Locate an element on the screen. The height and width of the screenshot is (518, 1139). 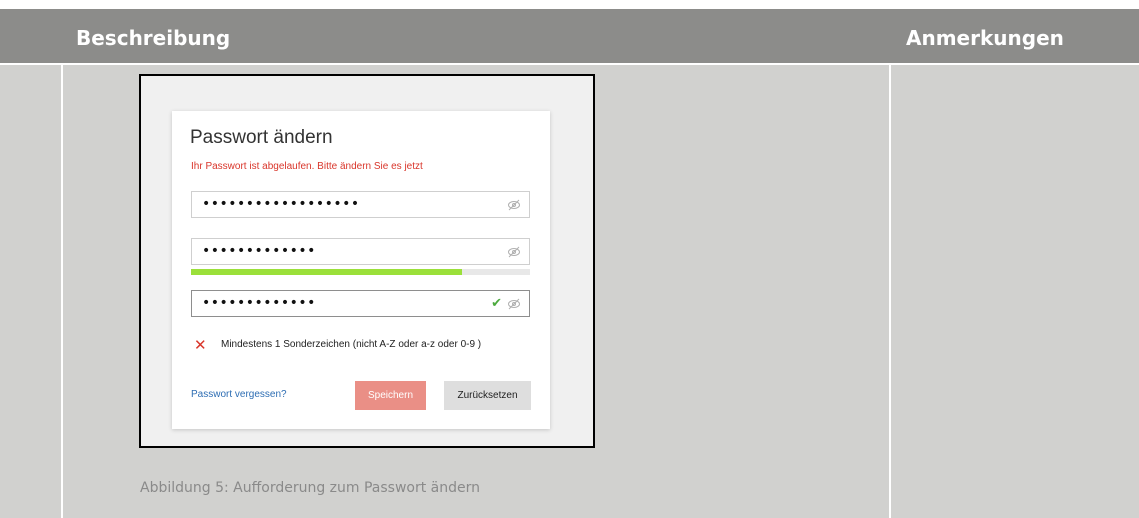
table-cell-index is located at coordinates (30, 291).